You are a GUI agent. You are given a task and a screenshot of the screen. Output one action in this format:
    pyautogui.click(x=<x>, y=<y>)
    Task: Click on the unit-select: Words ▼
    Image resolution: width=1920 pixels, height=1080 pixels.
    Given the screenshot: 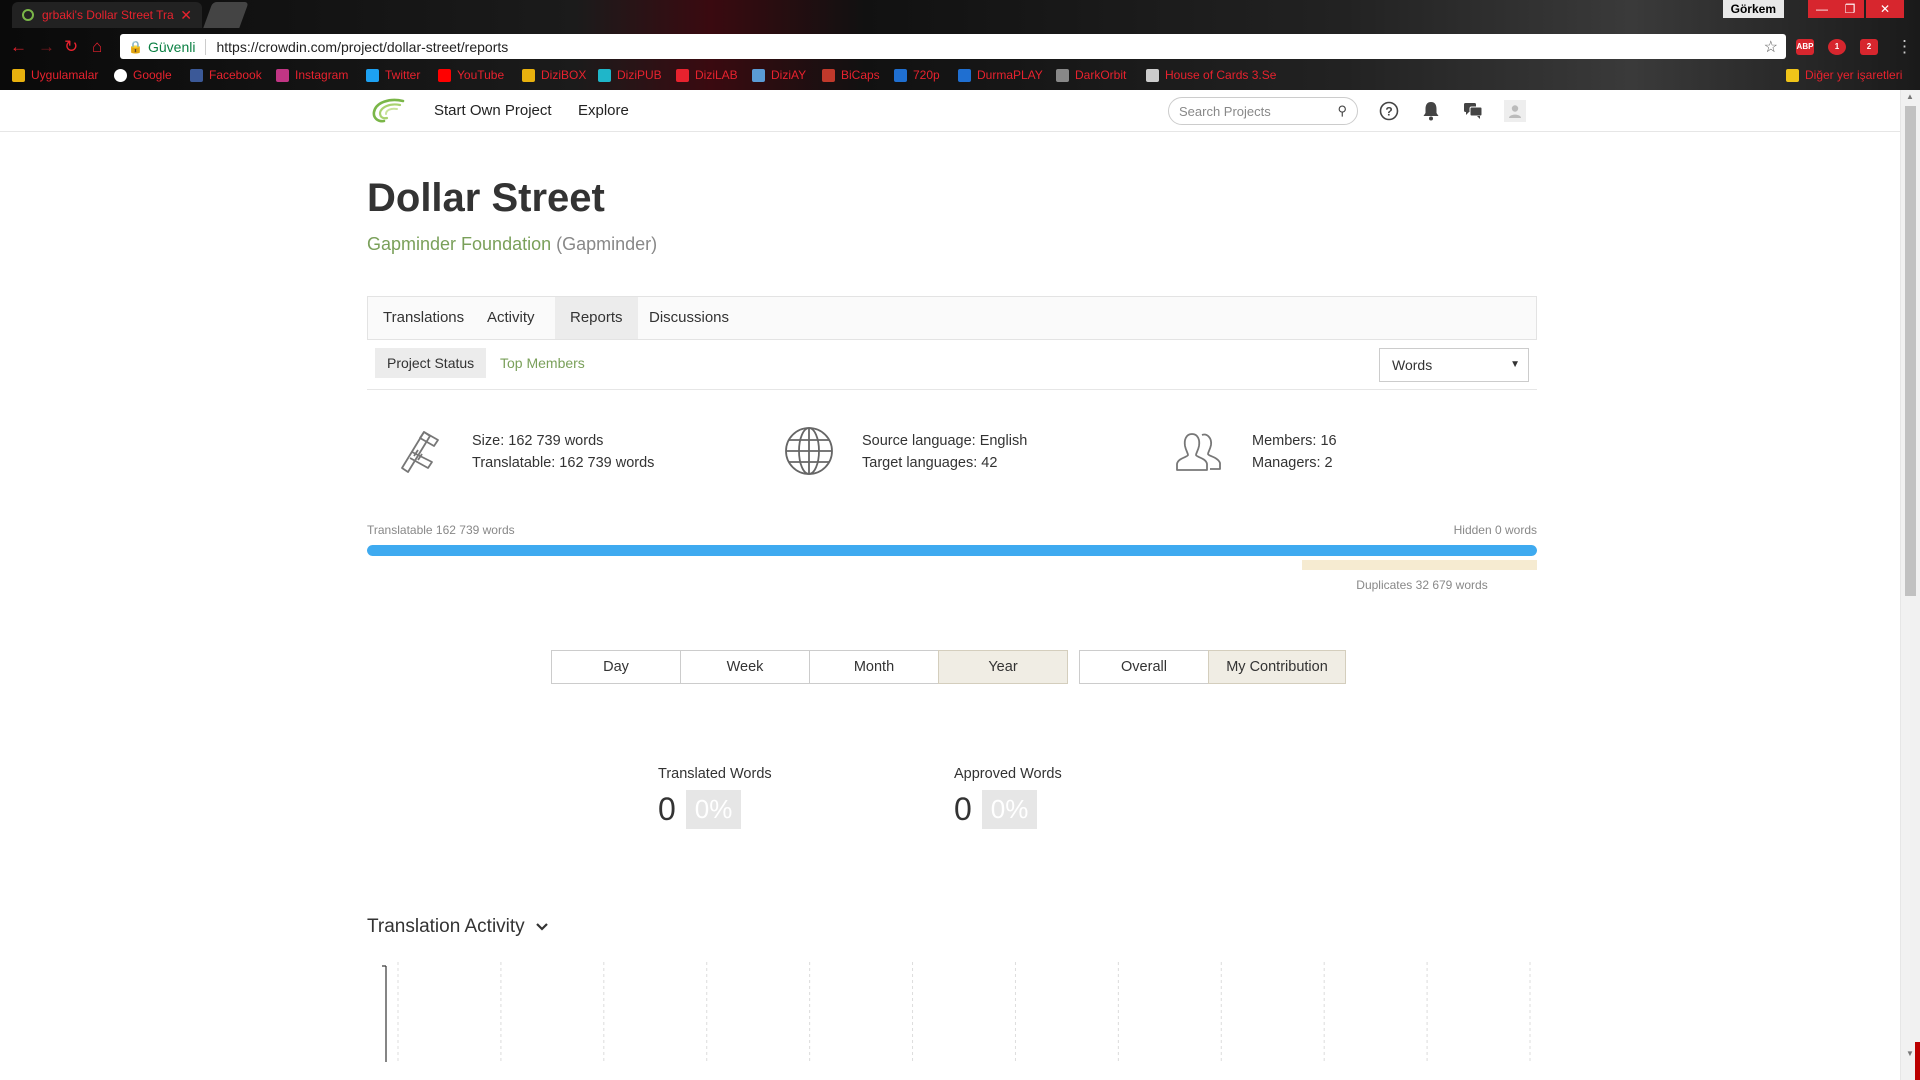 What is the action you would take?
    pyautogui.click(x=1454, y=365)
    